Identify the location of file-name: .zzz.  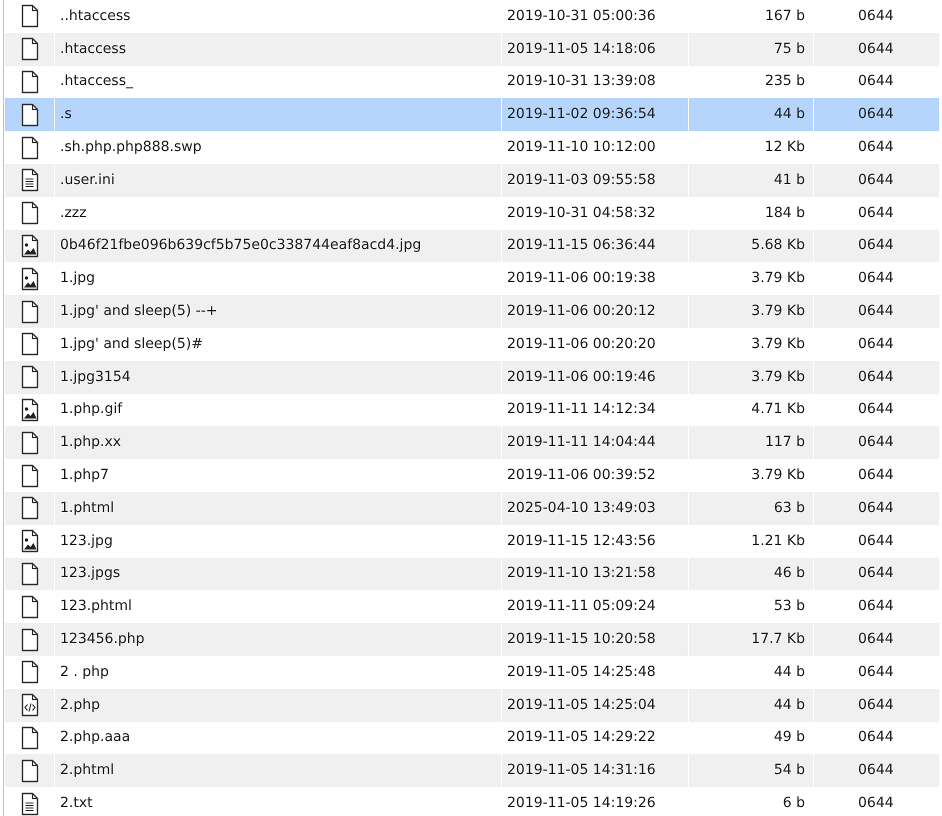
(73, 212).